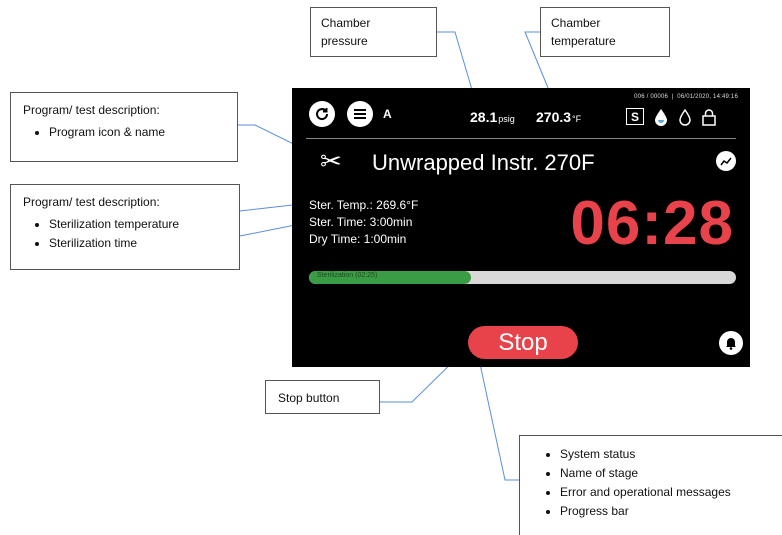  Describe the element at coordinates (726, 161) in the screenshot. I see `chart-icon` at that location.